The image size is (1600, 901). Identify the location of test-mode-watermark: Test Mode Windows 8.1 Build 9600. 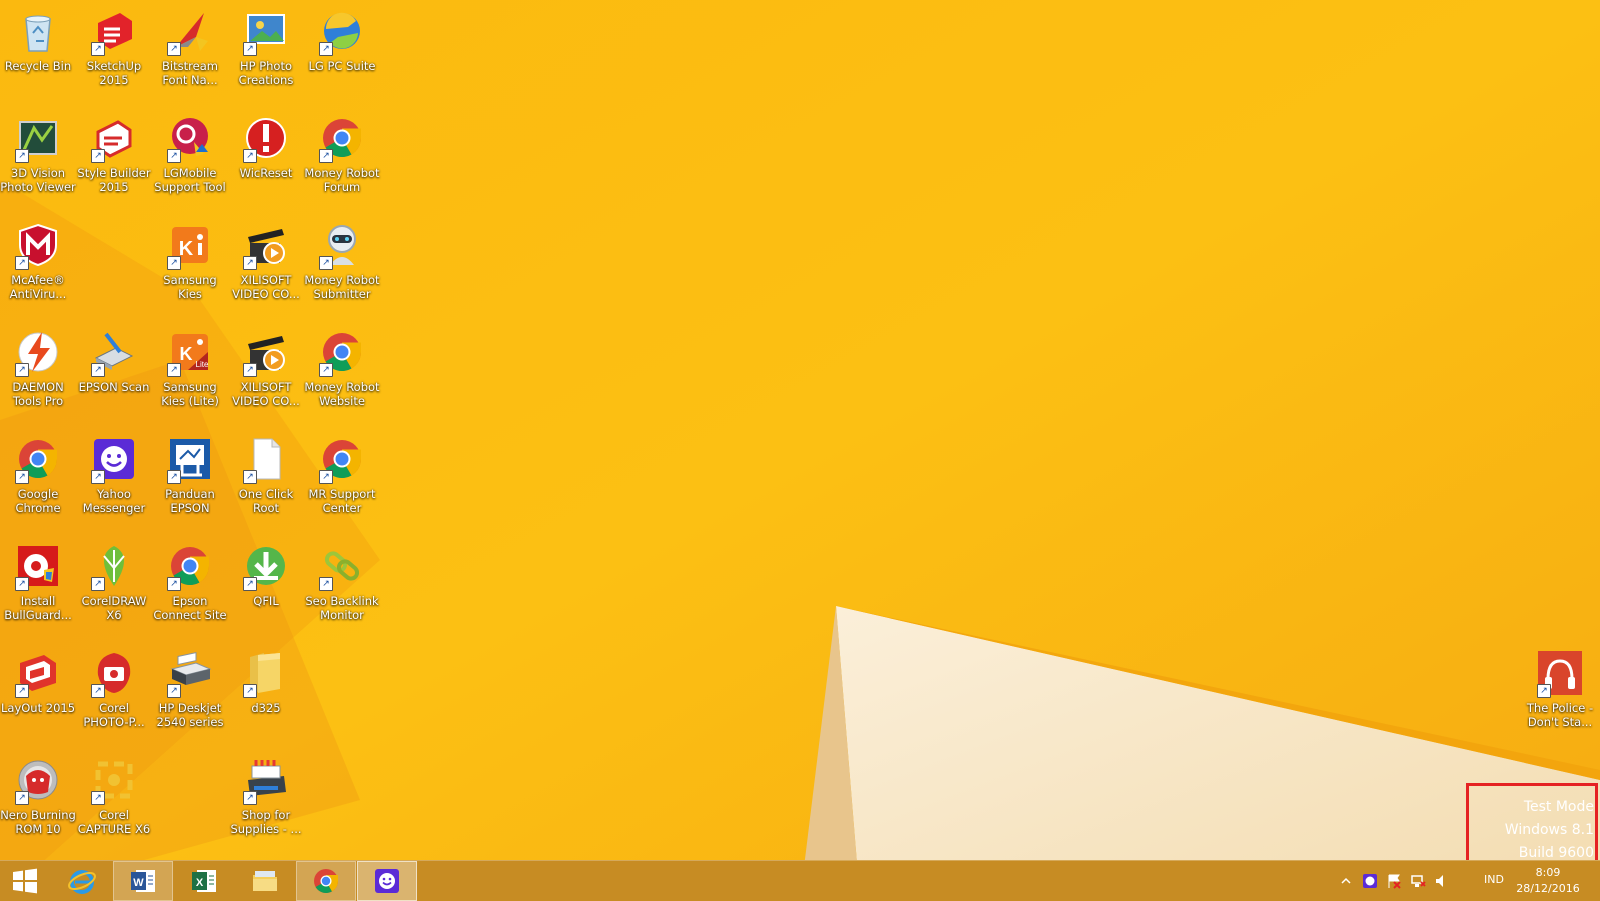
(1514, 830).